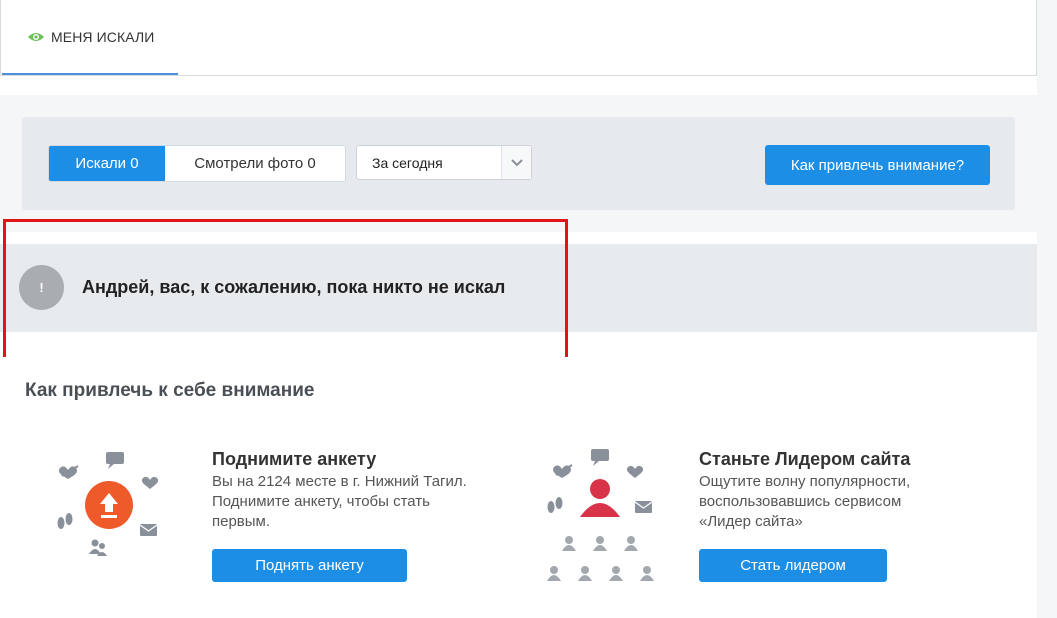 The height and width of the screenshot is (618, 1057). What do you see at coordinates (170, 390) in the screenshot?
I see `section-title: Как привлечь к себе внимание` at bounding box center [170, 390].